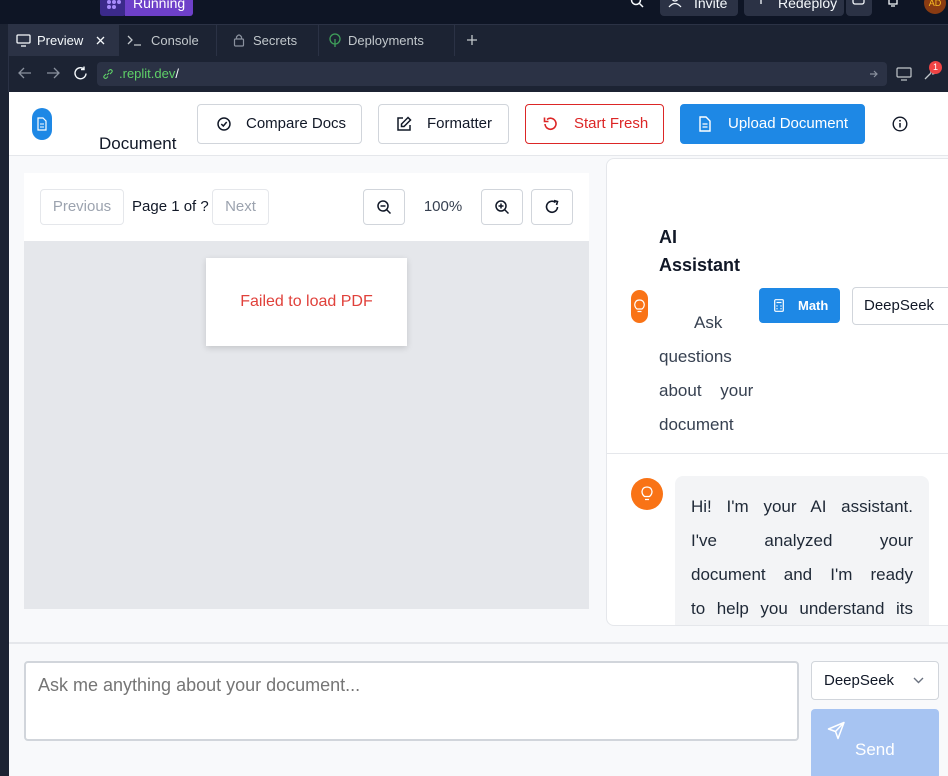 This screenshot has height=776, width=948. Describe the element at coordinates (696, 424) in the screenshot. I see `ai-subtitle-line: document` at that location.